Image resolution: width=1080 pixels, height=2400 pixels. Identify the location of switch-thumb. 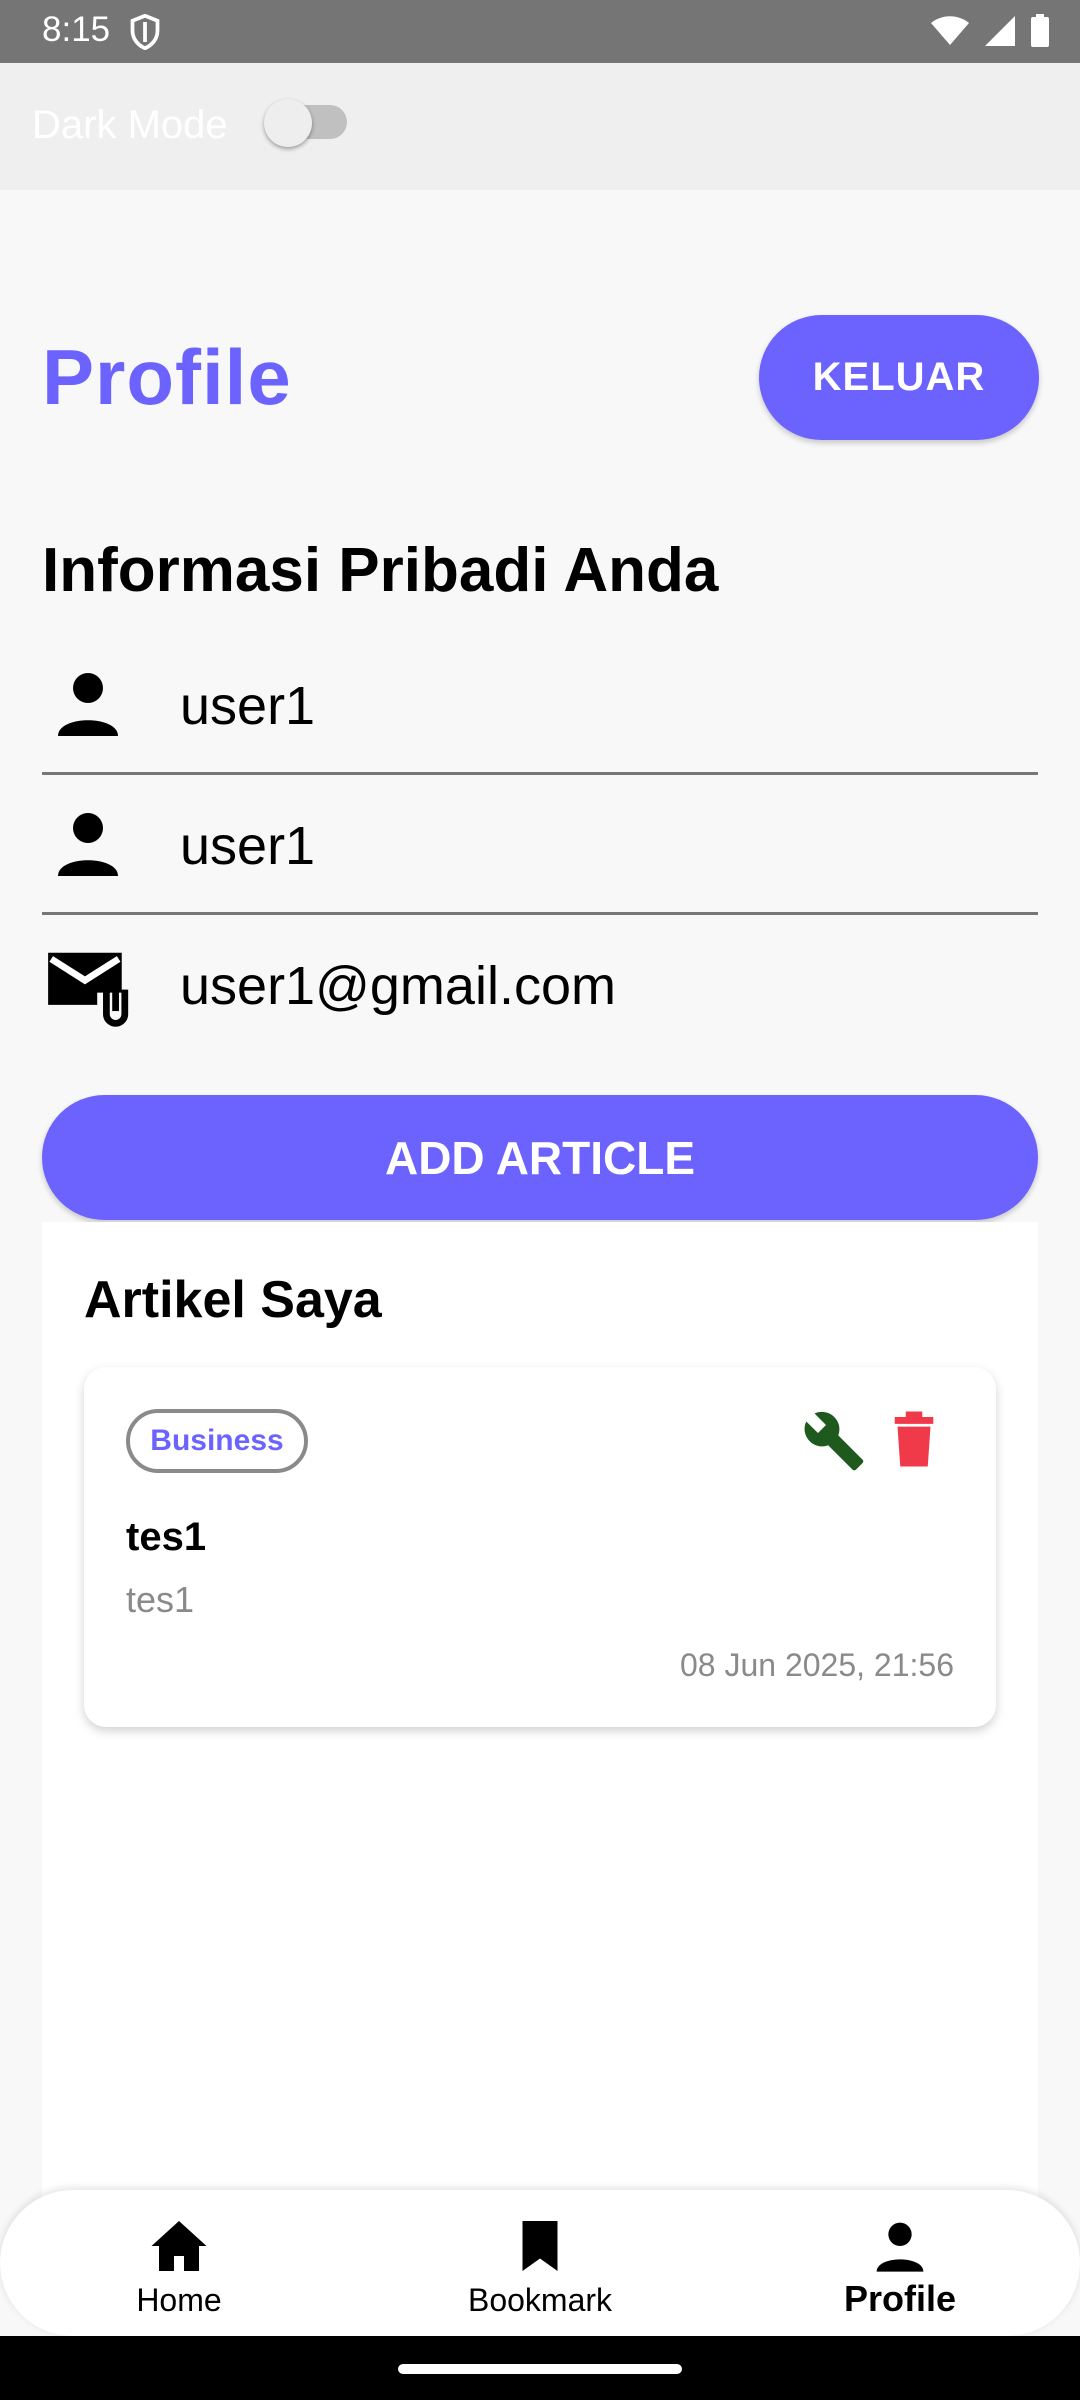
(288, 123).